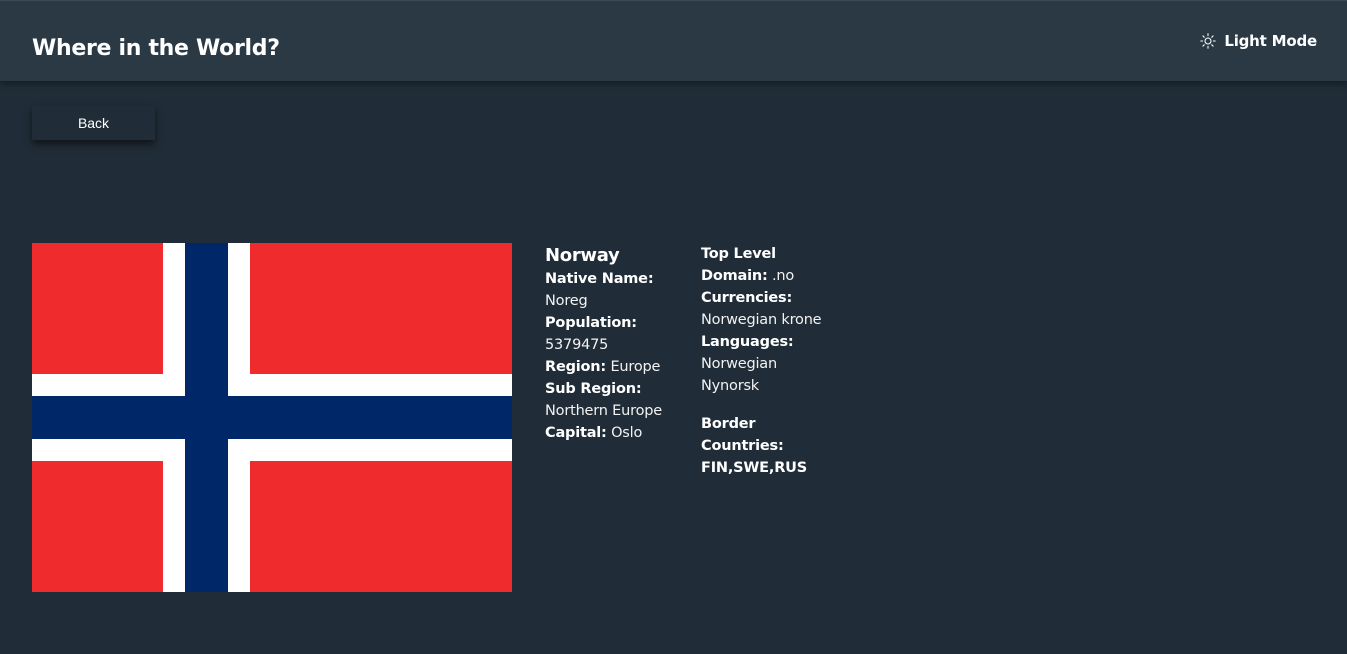 The width and height of the screenshot is (1347, 654). I want to click on subregion-value: Northern Europe, so click(603, 411).